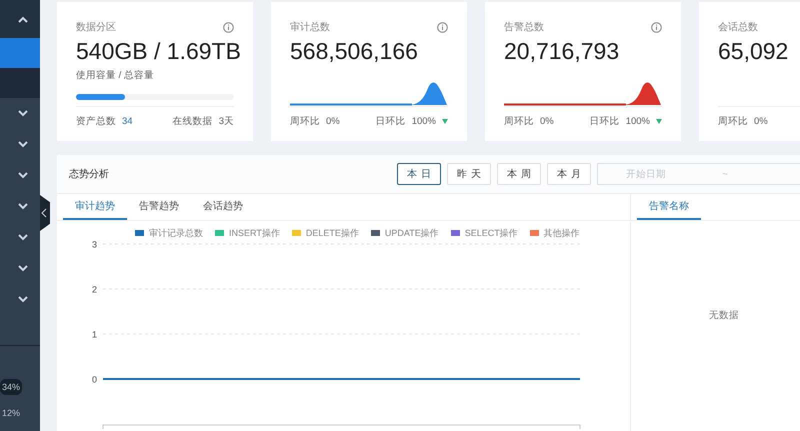  Describe the element at coordinates (96, 27) in the screenshot. I see `card-title: 数据分区` at that location.